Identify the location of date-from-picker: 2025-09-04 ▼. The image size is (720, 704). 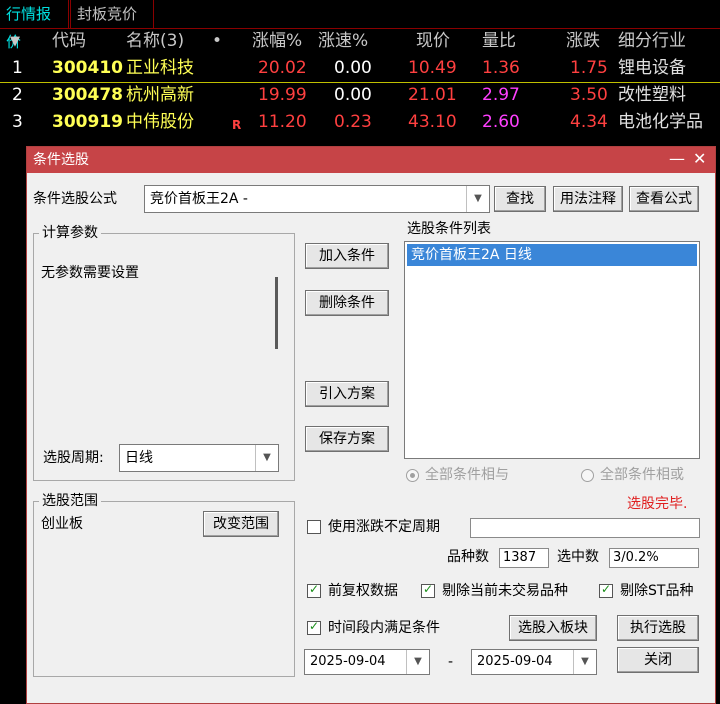
(367, 662).